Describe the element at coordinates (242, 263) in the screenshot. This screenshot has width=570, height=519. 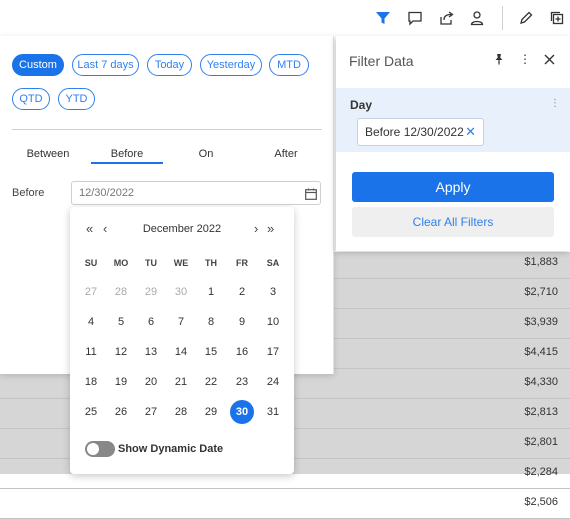
I see `weekday-header: FR` at that location.